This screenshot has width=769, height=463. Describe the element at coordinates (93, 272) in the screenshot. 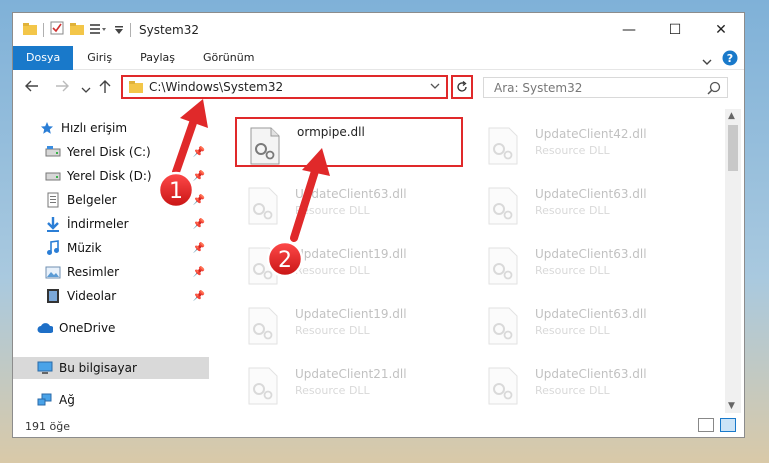

I see `sidebar-item-label: Resimler` at that location.